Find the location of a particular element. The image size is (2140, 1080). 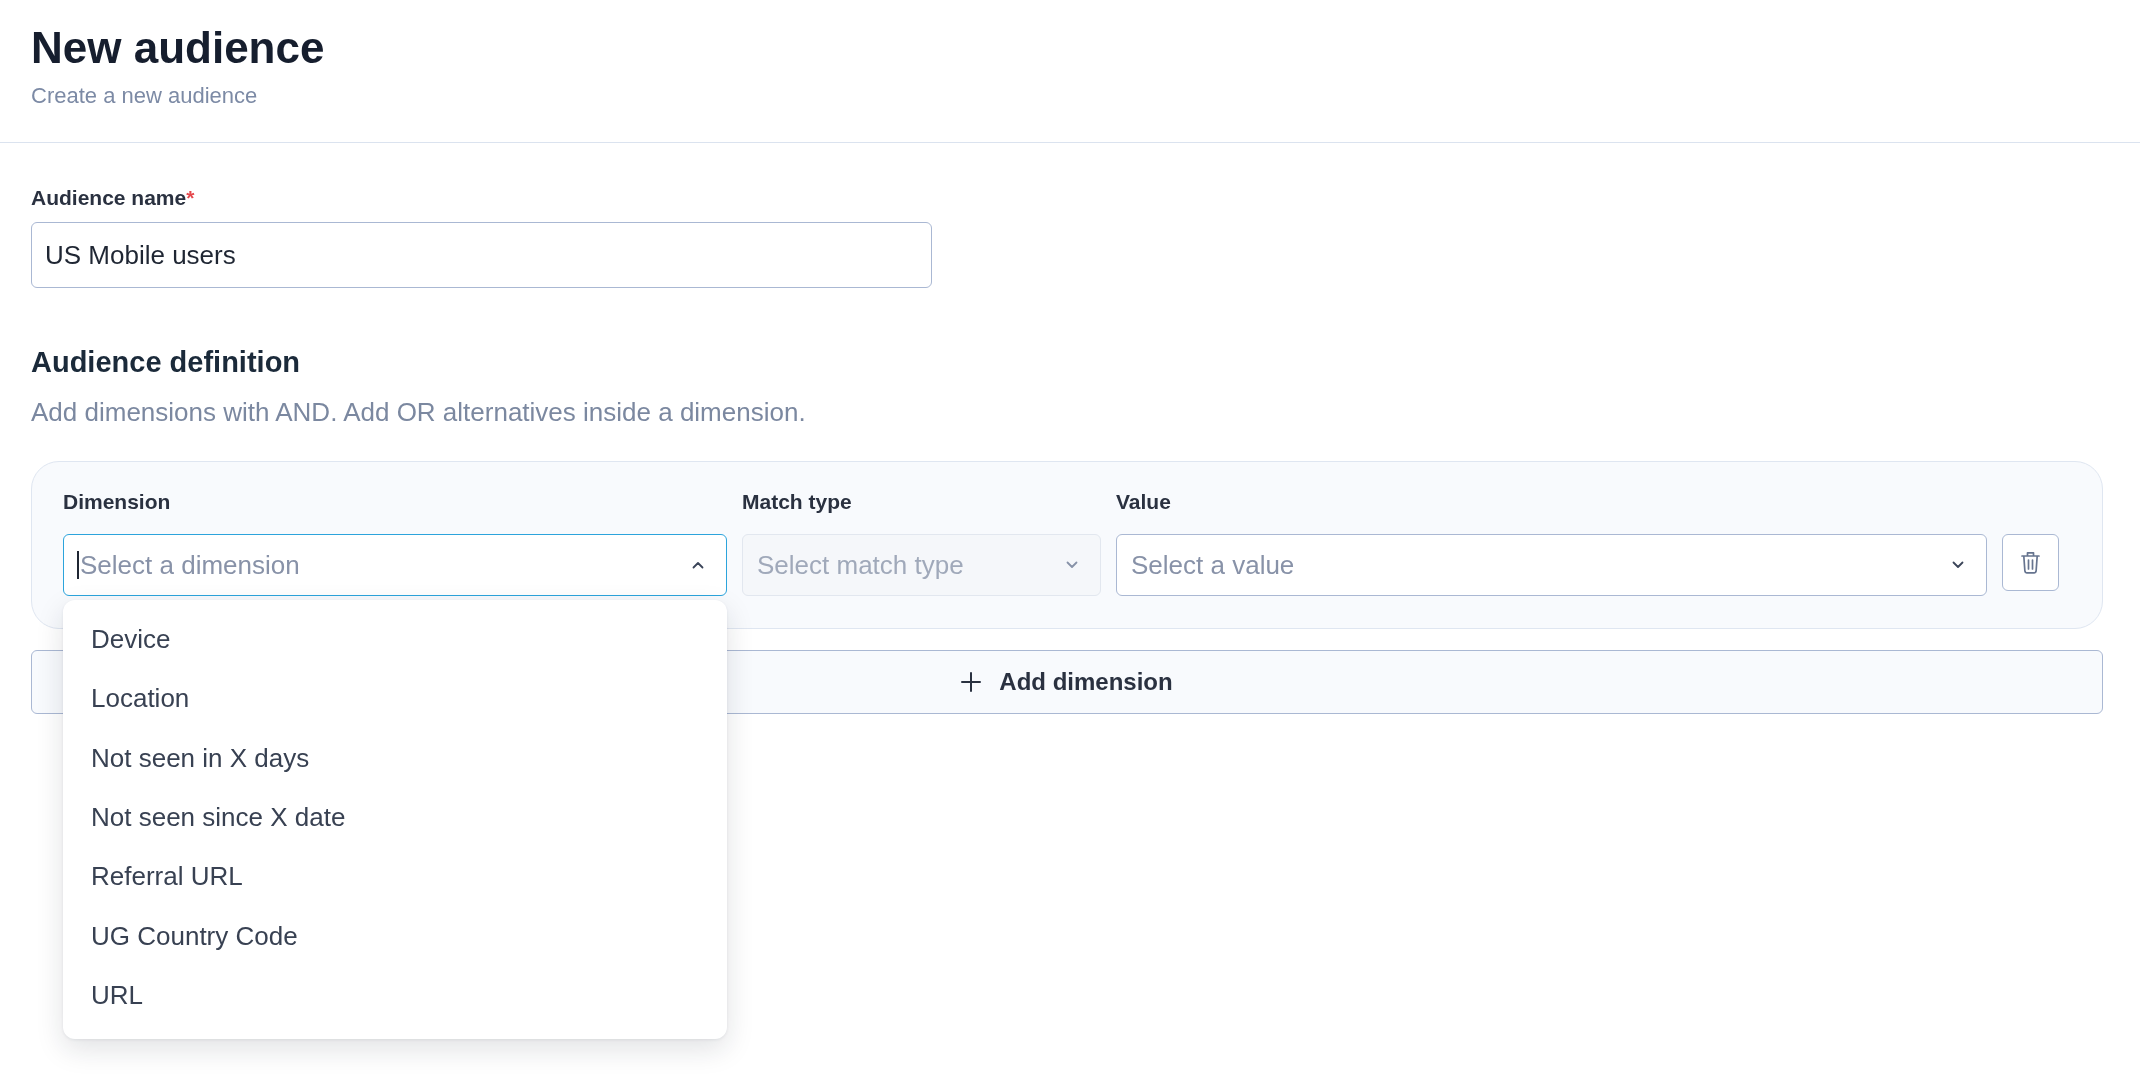

dropdown-option: URL is located at coordinates (395, 995).